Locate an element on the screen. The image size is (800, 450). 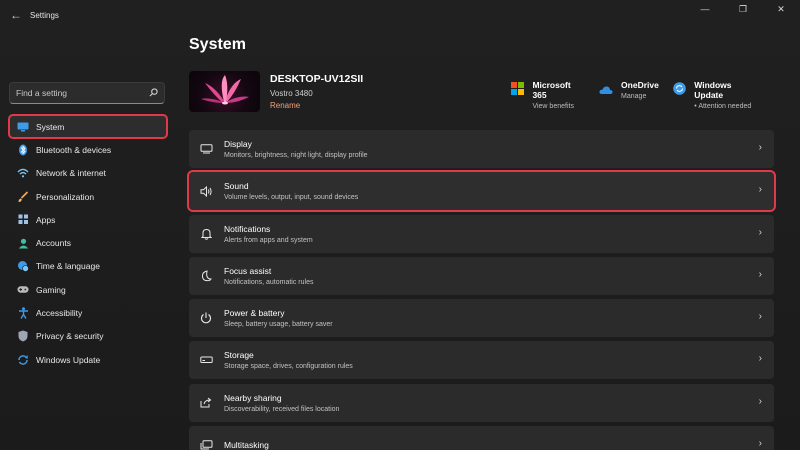
sidebar-item-bluetooth: Bluetooth & devices is located at coordinates (88, 149).